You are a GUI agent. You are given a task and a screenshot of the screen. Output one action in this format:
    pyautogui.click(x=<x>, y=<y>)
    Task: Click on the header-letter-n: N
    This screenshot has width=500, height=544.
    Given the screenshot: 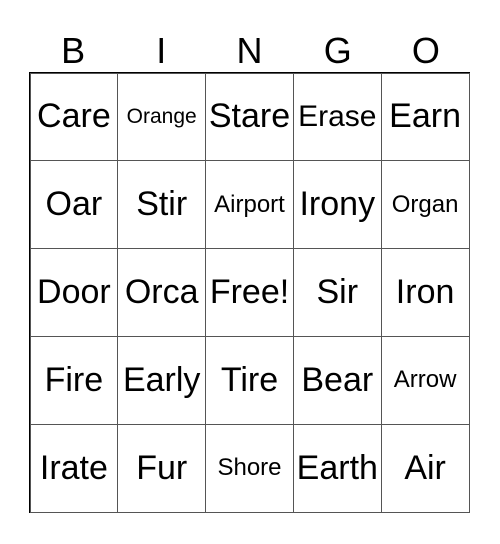 What is the action you would take?
    pyautogui.click(x=249, y=50)
    